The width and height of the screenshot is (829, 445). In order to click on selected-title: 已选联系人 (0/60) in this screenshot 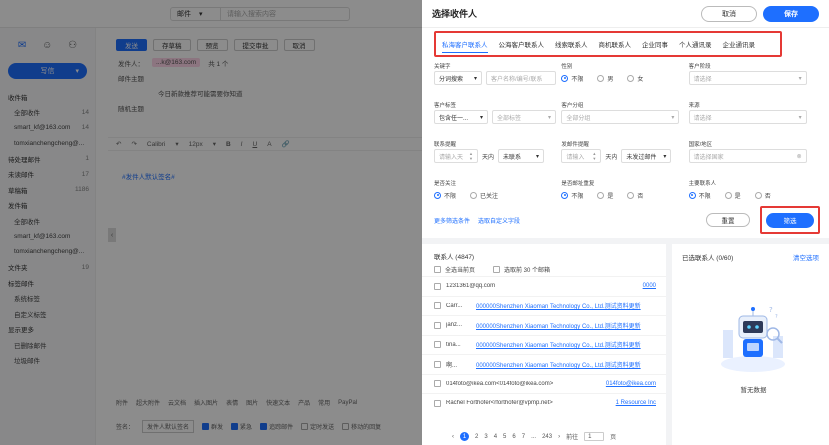, I will do `click(708, 258)`.